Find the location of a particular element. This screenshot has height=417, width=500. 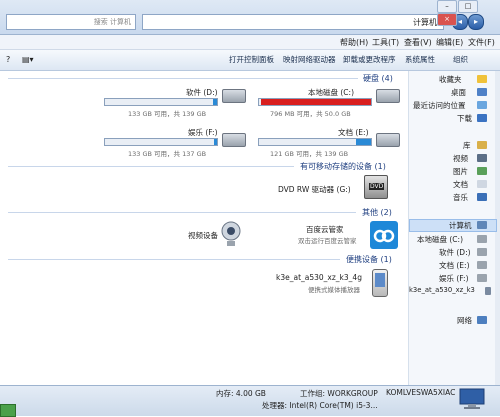

music-icon is located at coordinates (482, 197).